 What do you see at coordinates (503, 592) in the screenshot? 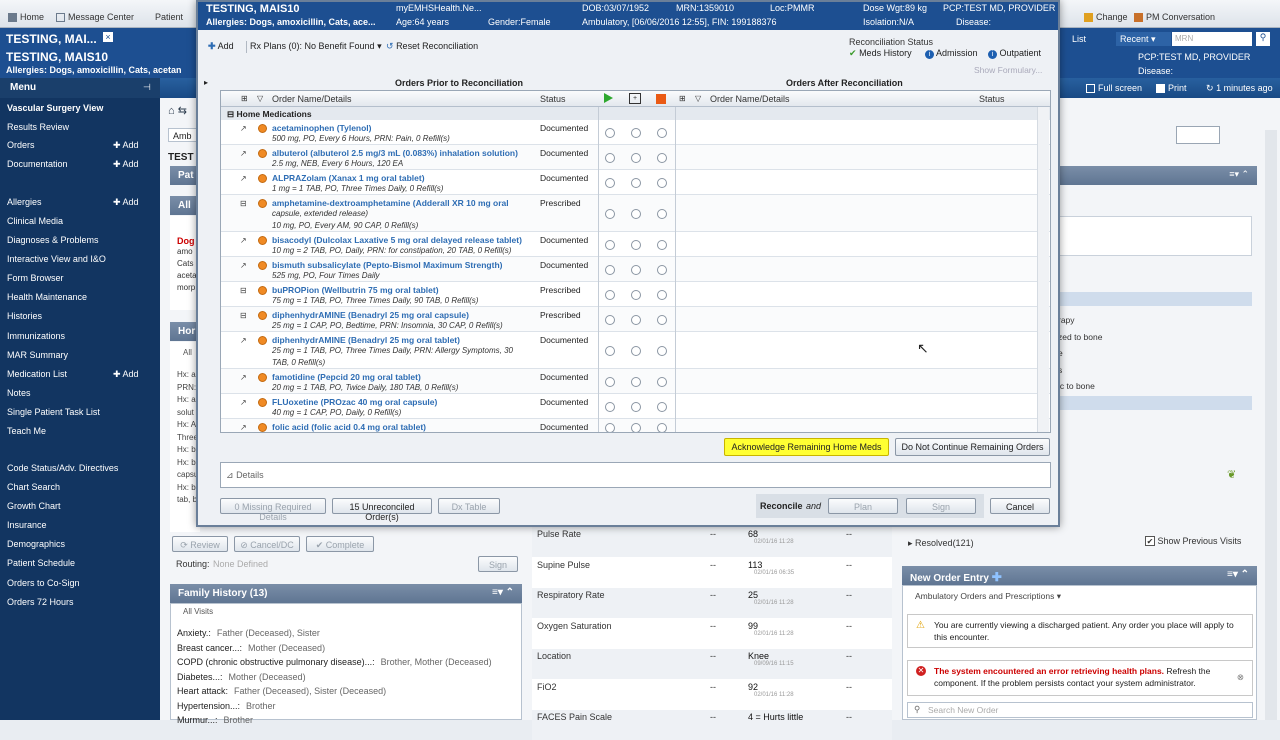
I see `panel-menu-icon: ≡▾ ⌃` at bounding box center [503, 592].